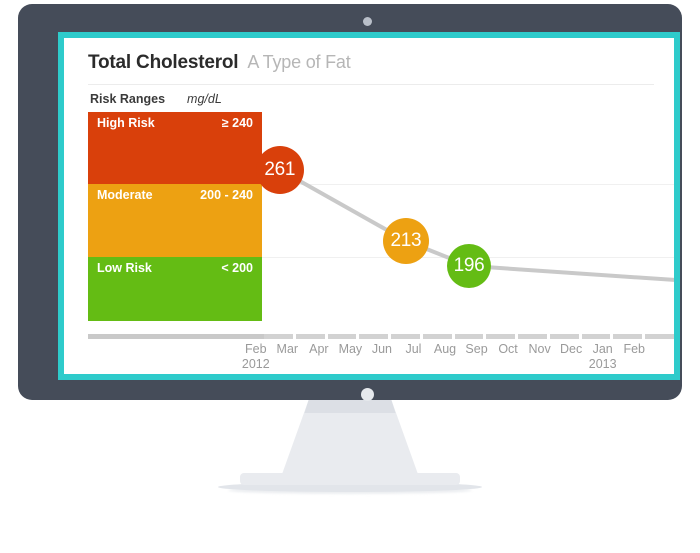 The image size is (700, 553). I want to click on data-point-value: 261, so click(280, 169).